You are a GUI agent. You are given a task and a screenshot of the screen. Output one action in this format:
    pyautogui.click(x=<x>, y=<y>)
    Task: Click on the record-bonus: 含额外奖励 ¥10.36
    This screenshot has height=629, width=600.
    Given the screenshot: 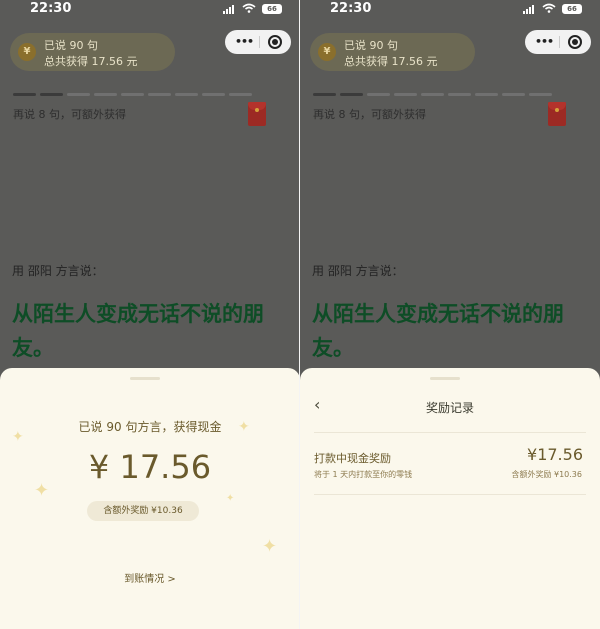 What is the action you would take?
    pyautogui.click(x=546, y=474)
    